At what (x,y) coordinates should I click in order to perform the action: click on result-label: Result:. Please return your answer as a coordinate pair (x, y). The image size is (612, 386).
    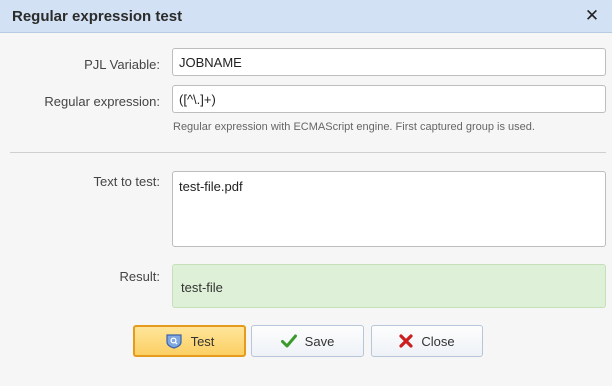
    Looking at the image, I should click on (139, 276).